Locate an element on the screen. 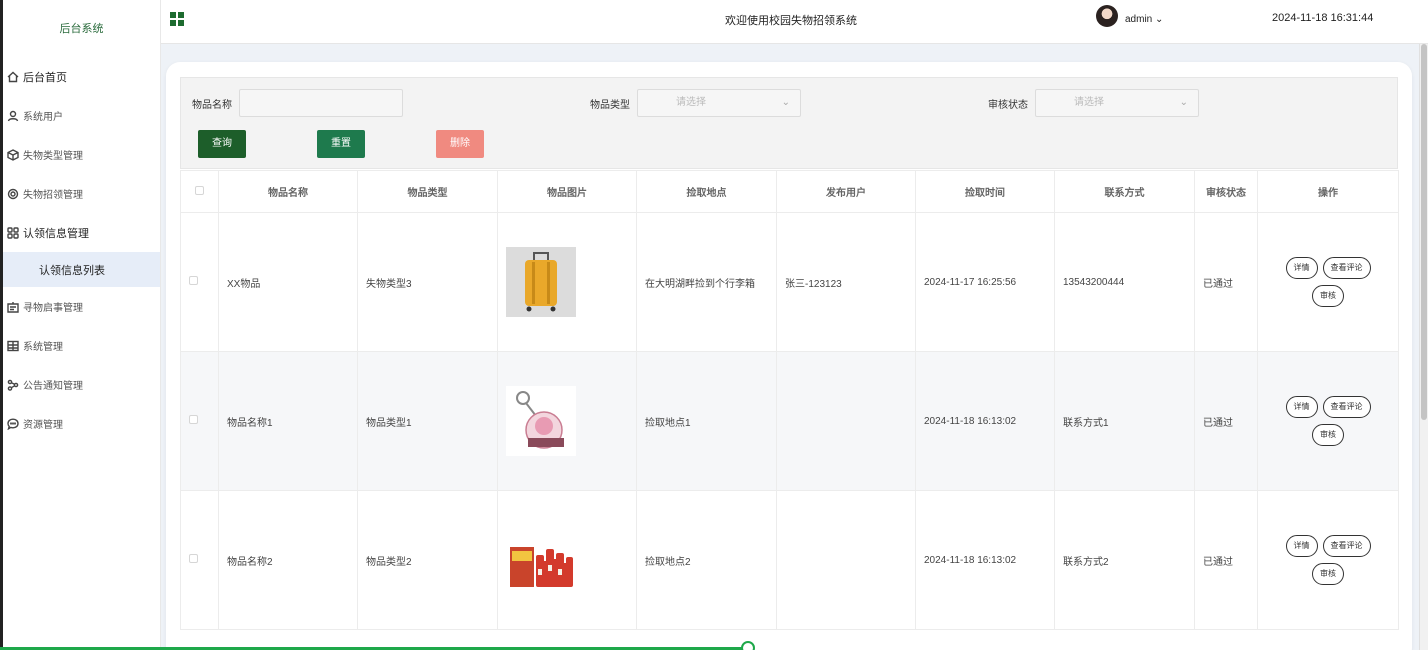  cell-item-type: 物品类型1 is located at coordinates (427, 421).